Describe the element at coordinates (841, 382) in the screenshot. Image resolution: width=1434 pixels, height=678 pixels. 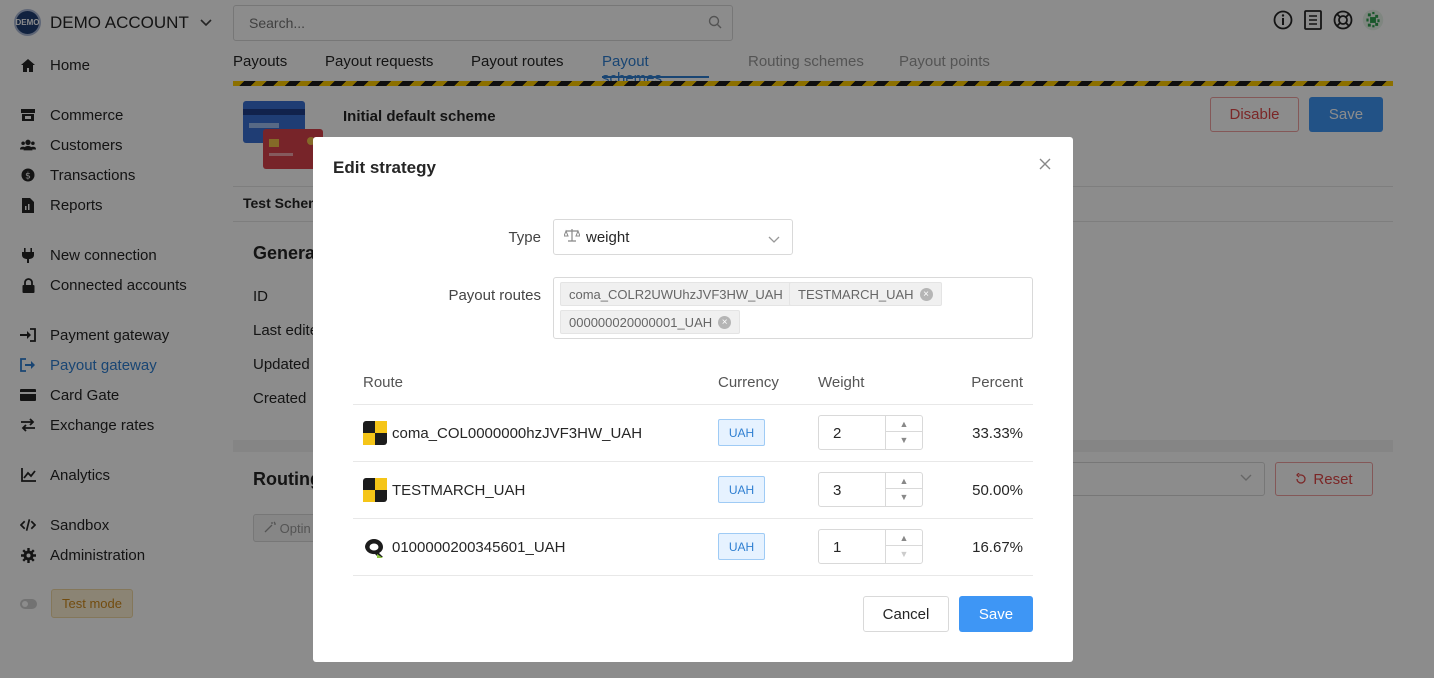
I see `column-header-weight: Weight` at that location.